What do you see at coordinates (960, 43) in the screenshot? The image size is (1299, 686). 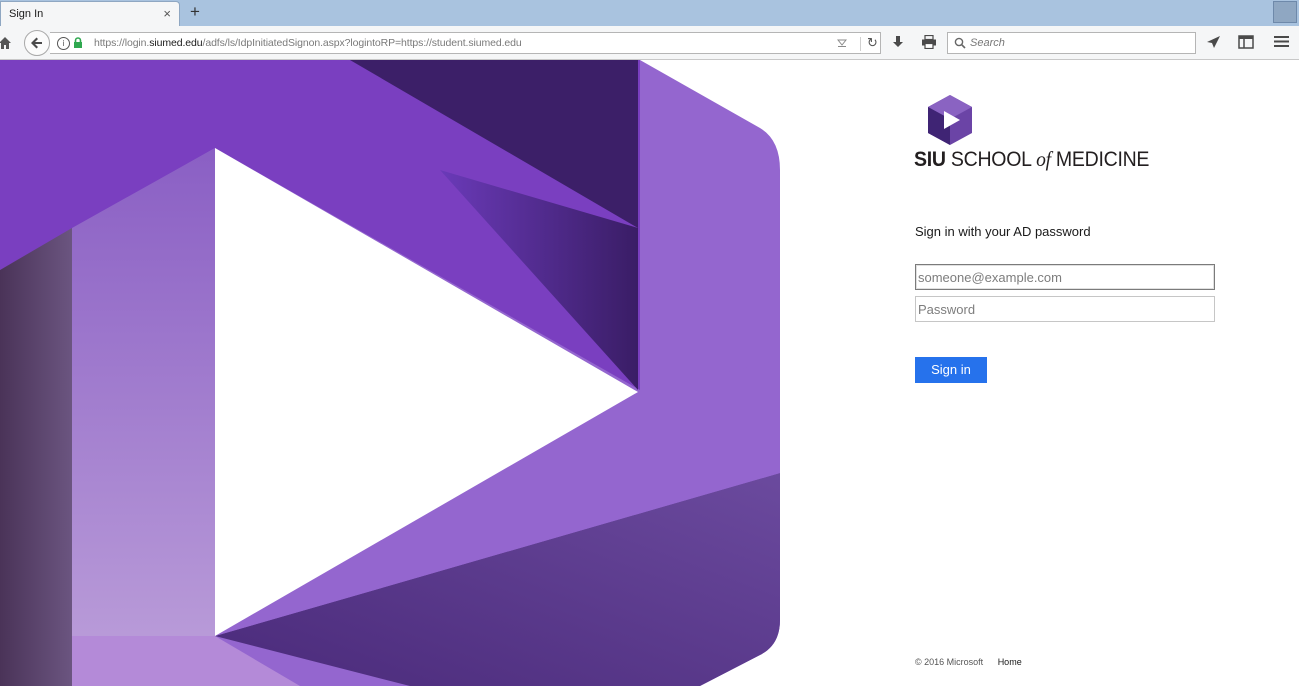 I see `search-icon` at bounding box center [960, 43].